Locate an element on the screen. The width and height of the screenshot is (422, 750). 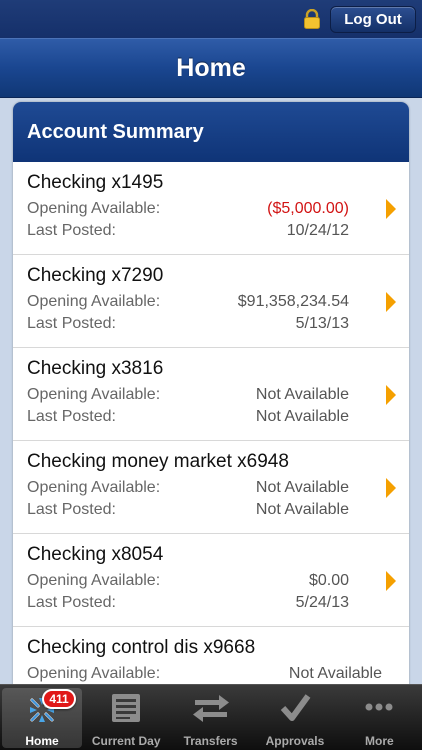
tab-more: More is located at coordinates (379, 717).